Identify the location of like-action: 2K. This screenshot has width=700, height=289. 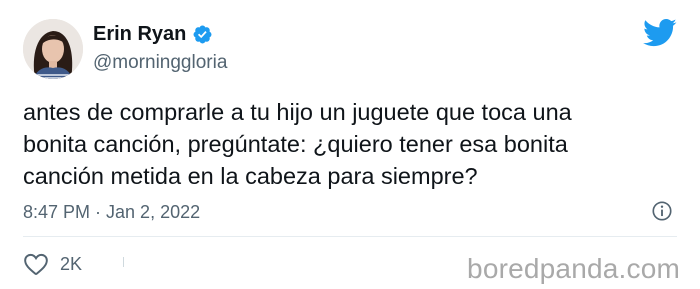
(52, 264).